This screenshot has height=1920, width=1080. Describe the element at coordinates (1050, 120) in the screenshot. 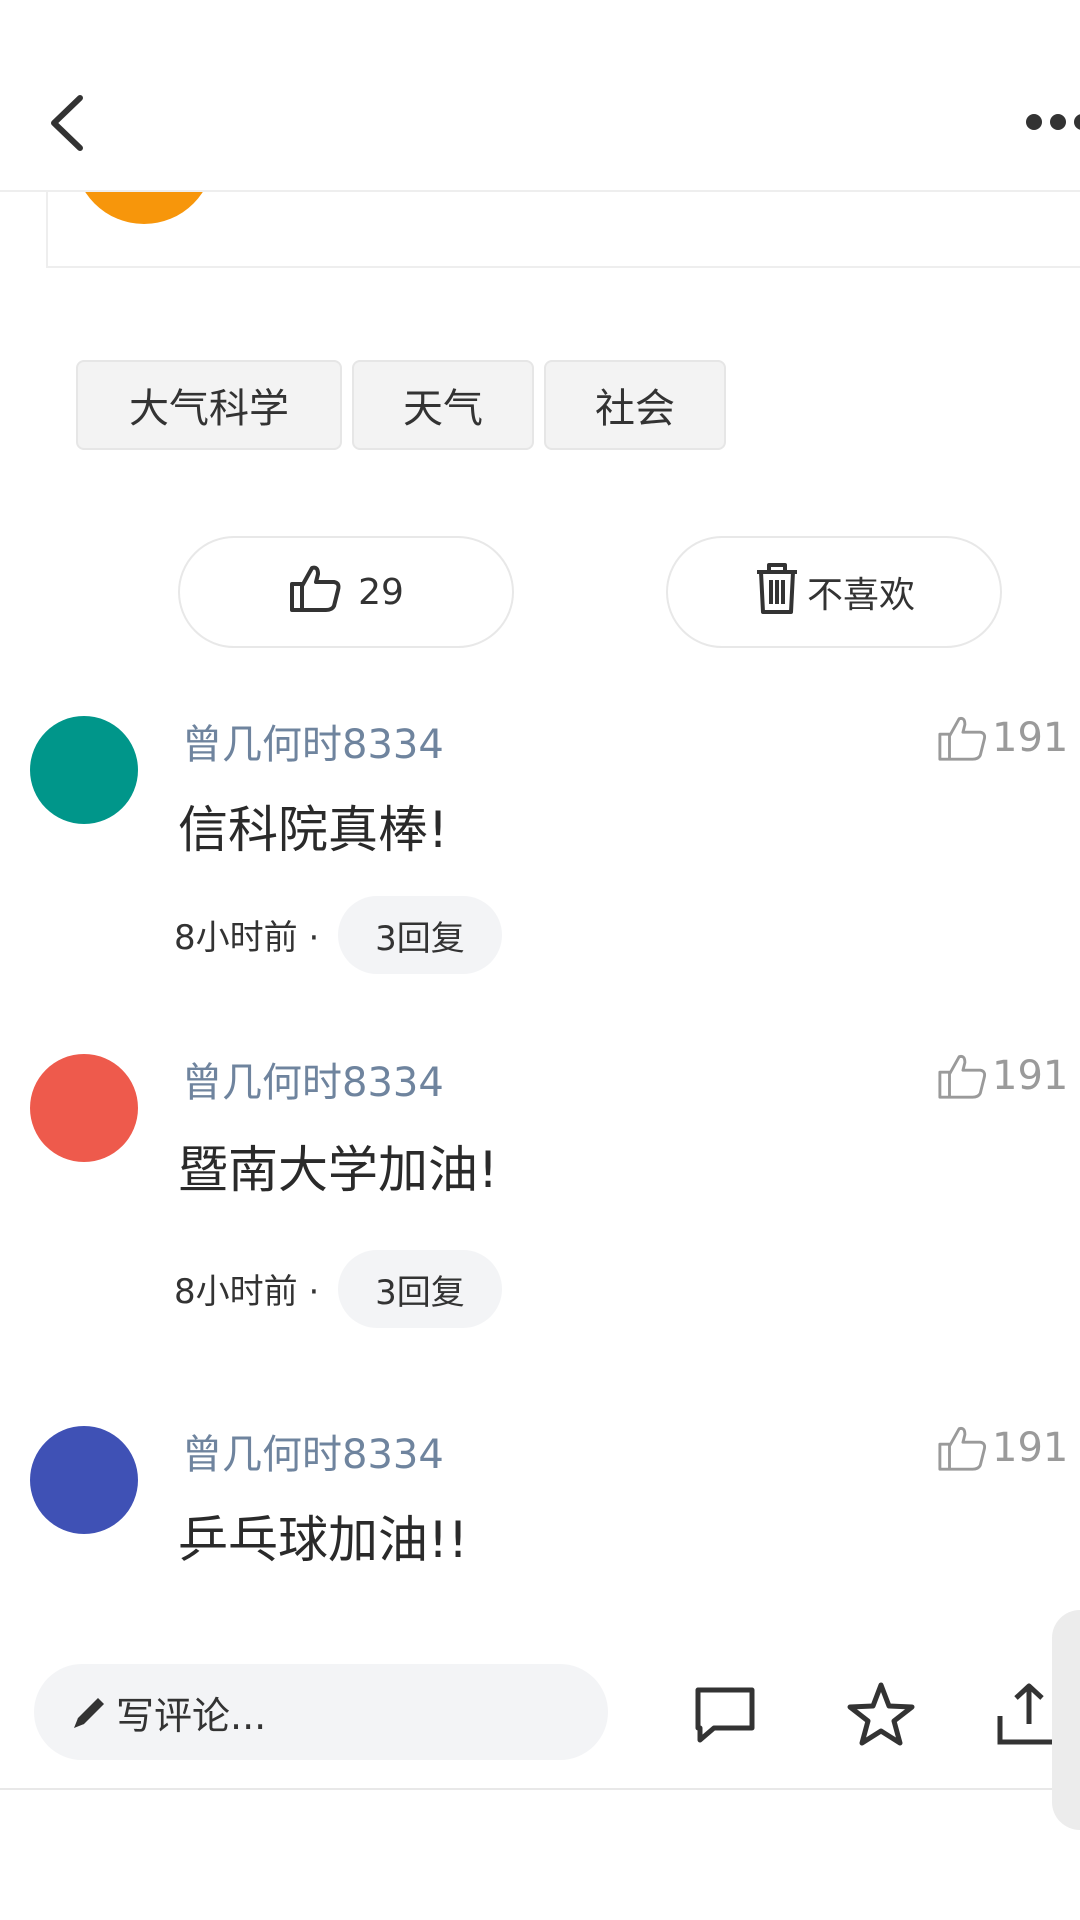

I see `more-icon` at that location.